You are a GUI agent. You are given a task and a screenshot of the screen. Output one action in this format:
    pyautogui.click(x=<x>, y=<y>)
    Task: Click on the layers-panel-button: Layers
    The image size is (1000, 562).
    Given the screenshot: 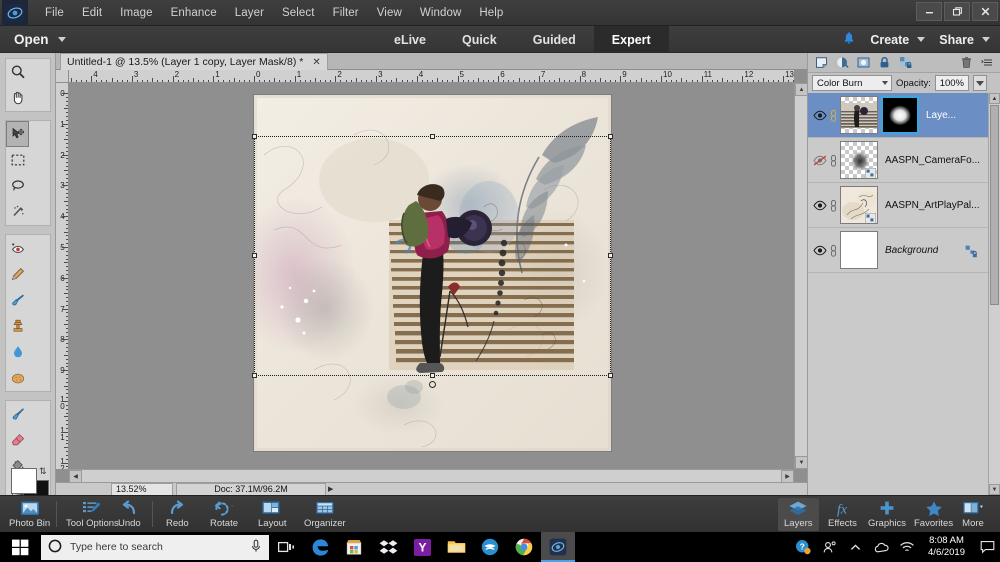 What is the action you would take?
    pyautogui.click(x=798, y=514)
    